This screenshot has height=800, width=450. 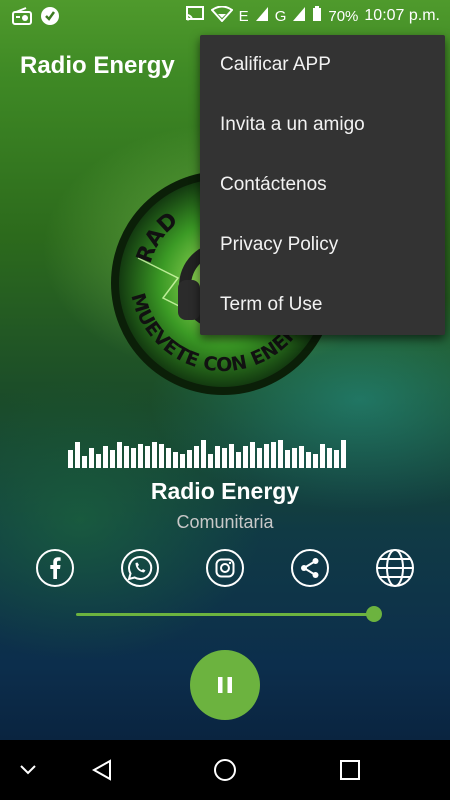 What do you see at coordinates (374, 614) in the screenshot?
I see `volume-thumb` at bounding box center [374, 614].